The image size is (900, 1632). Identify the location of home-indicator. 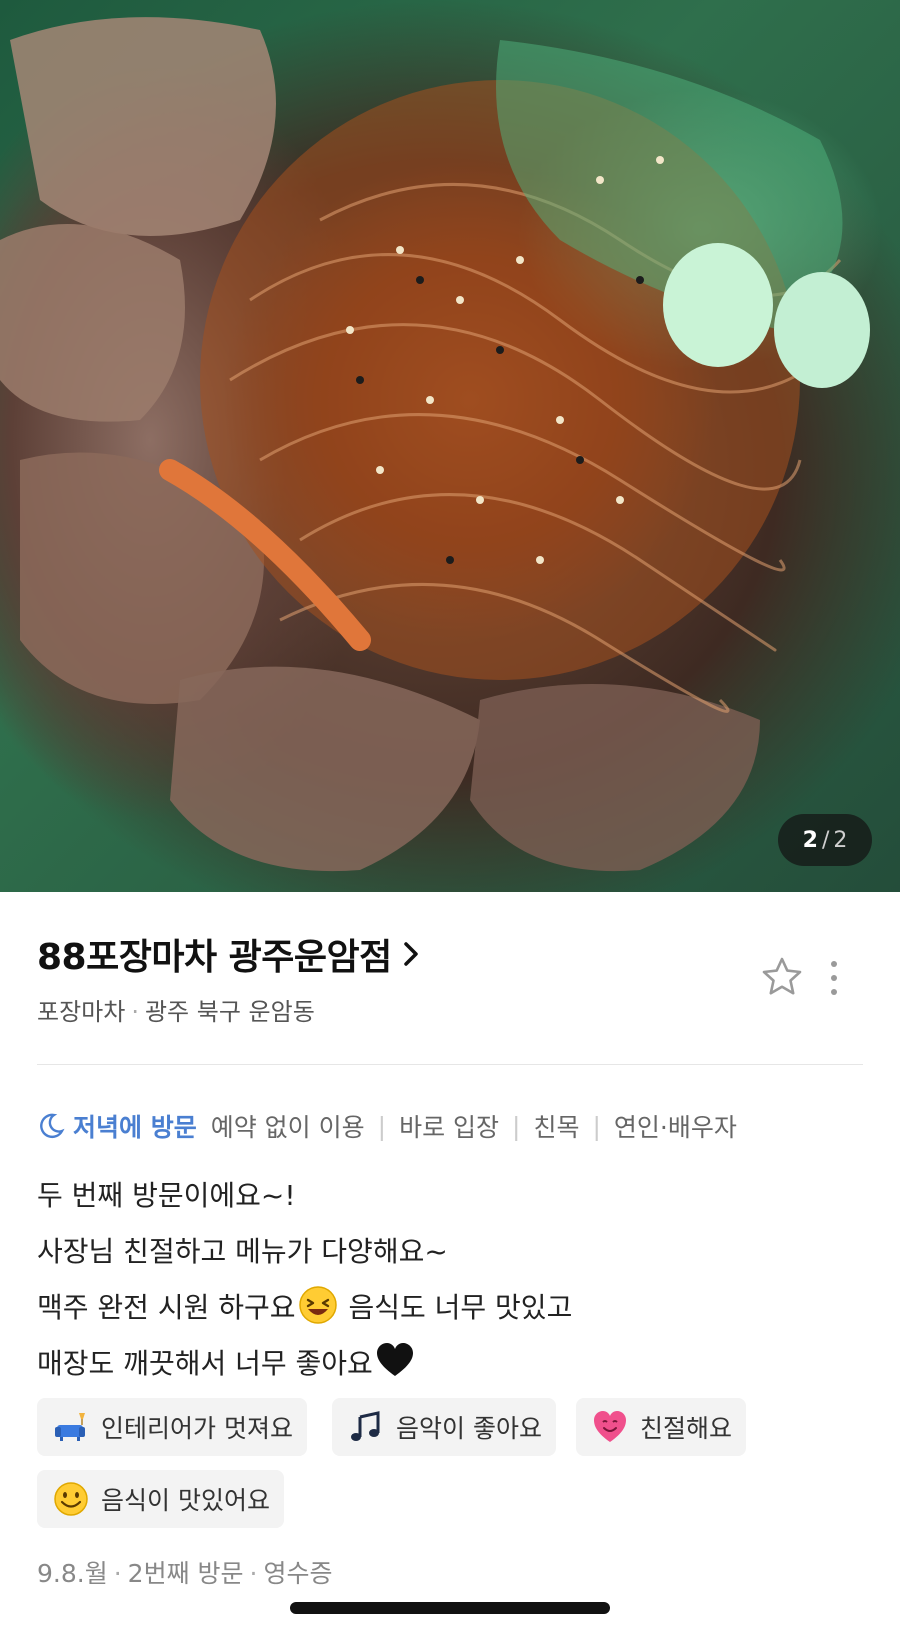
(450, 1608).